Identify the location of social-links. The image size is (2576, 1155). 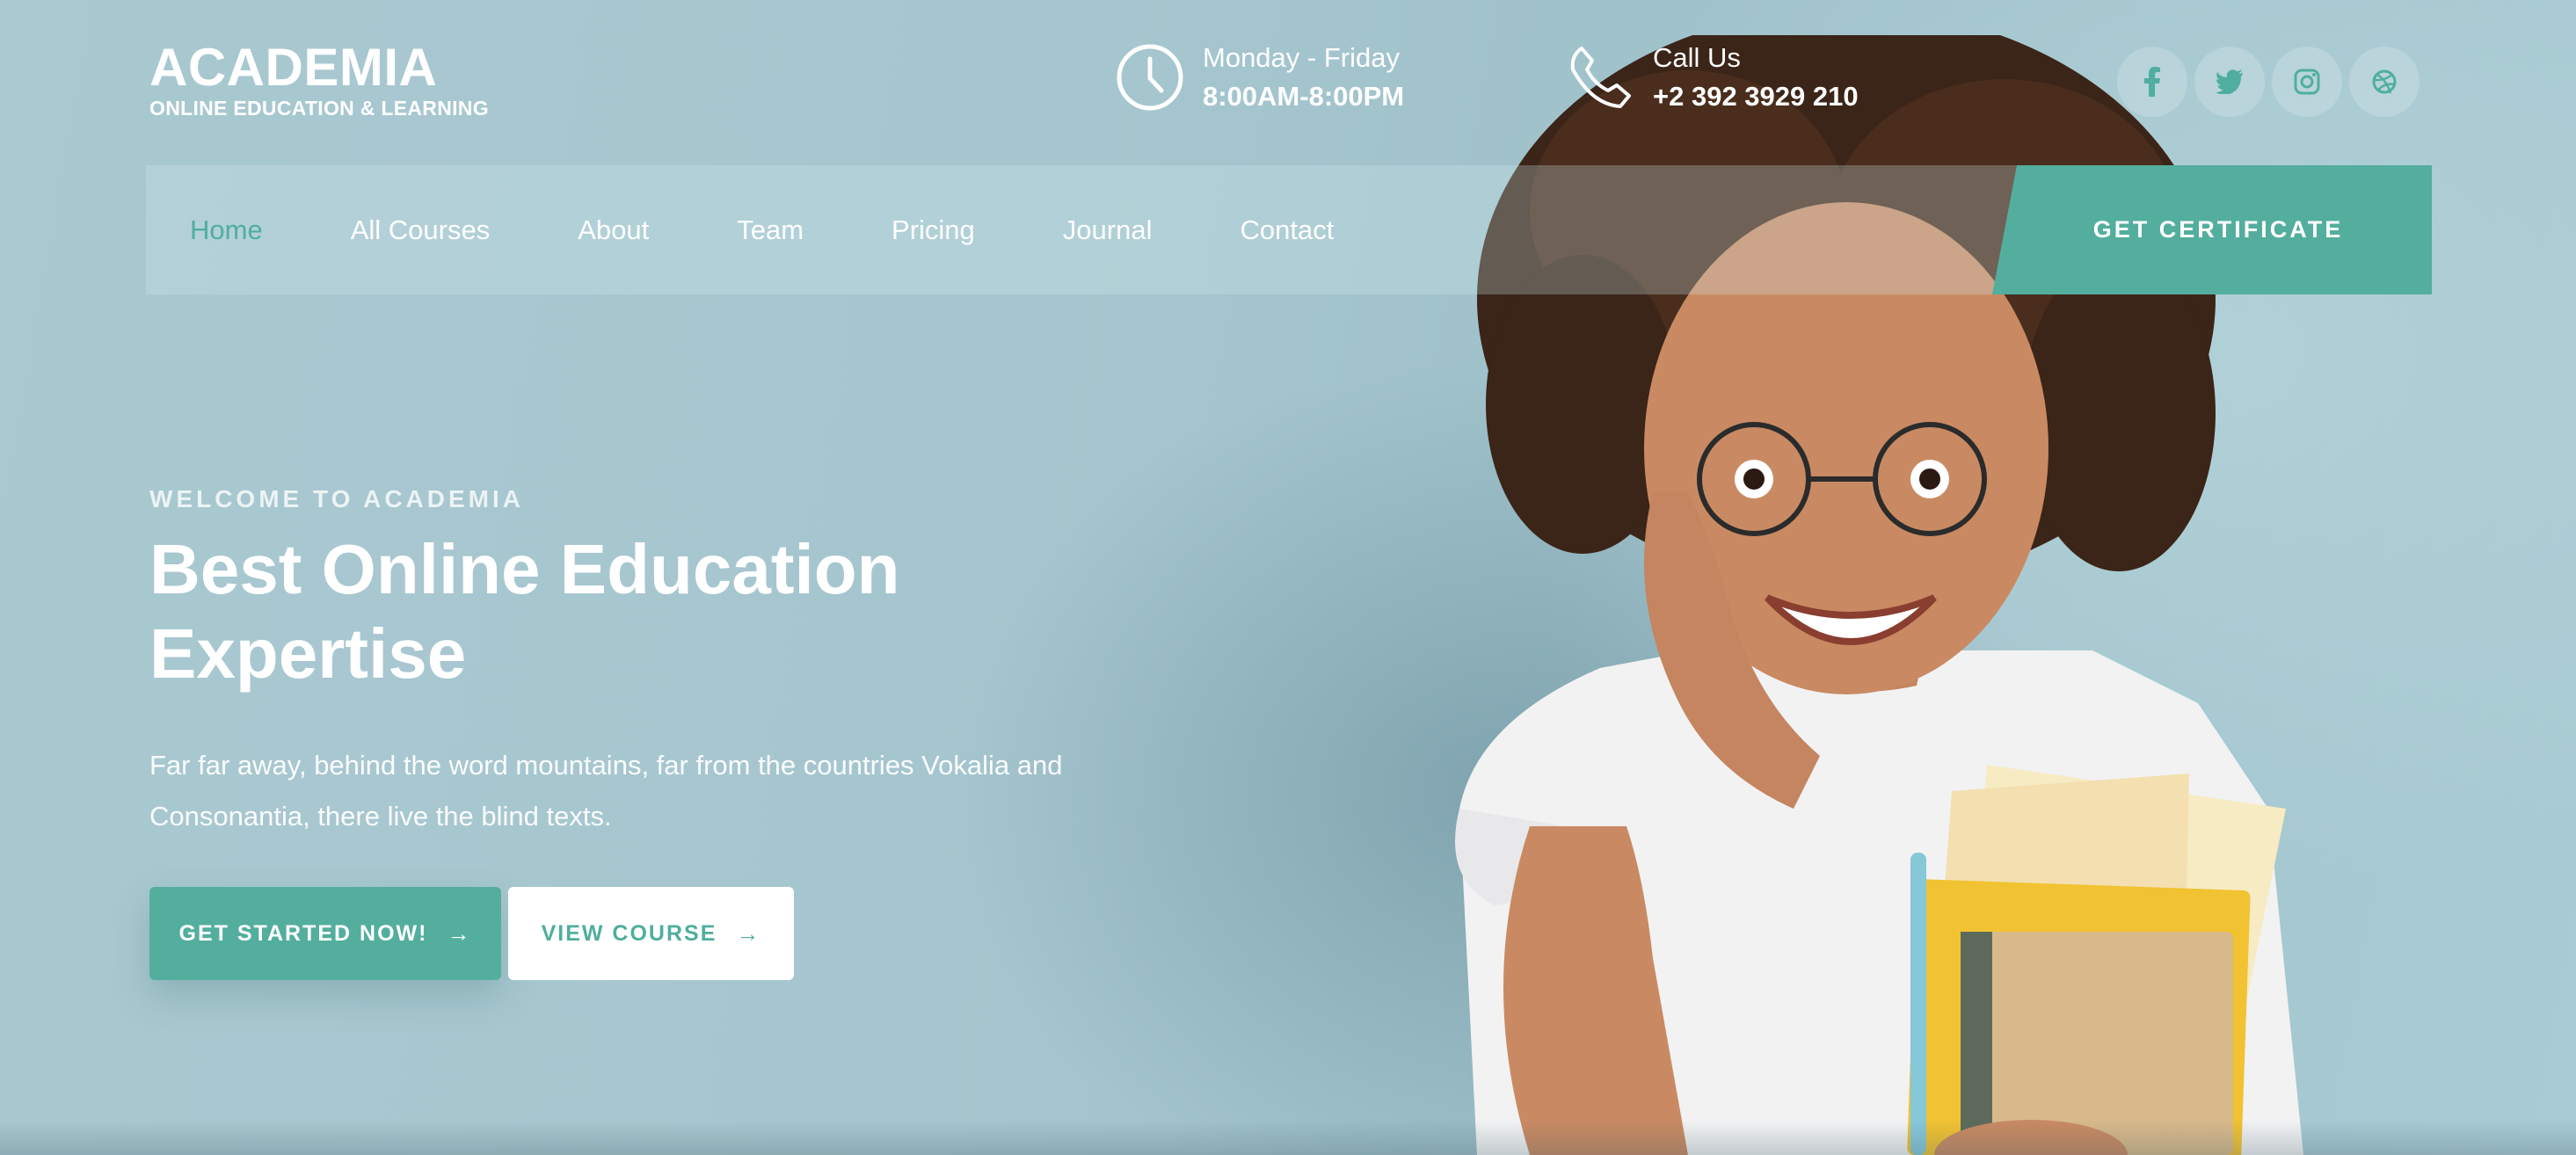
(2272, 82).